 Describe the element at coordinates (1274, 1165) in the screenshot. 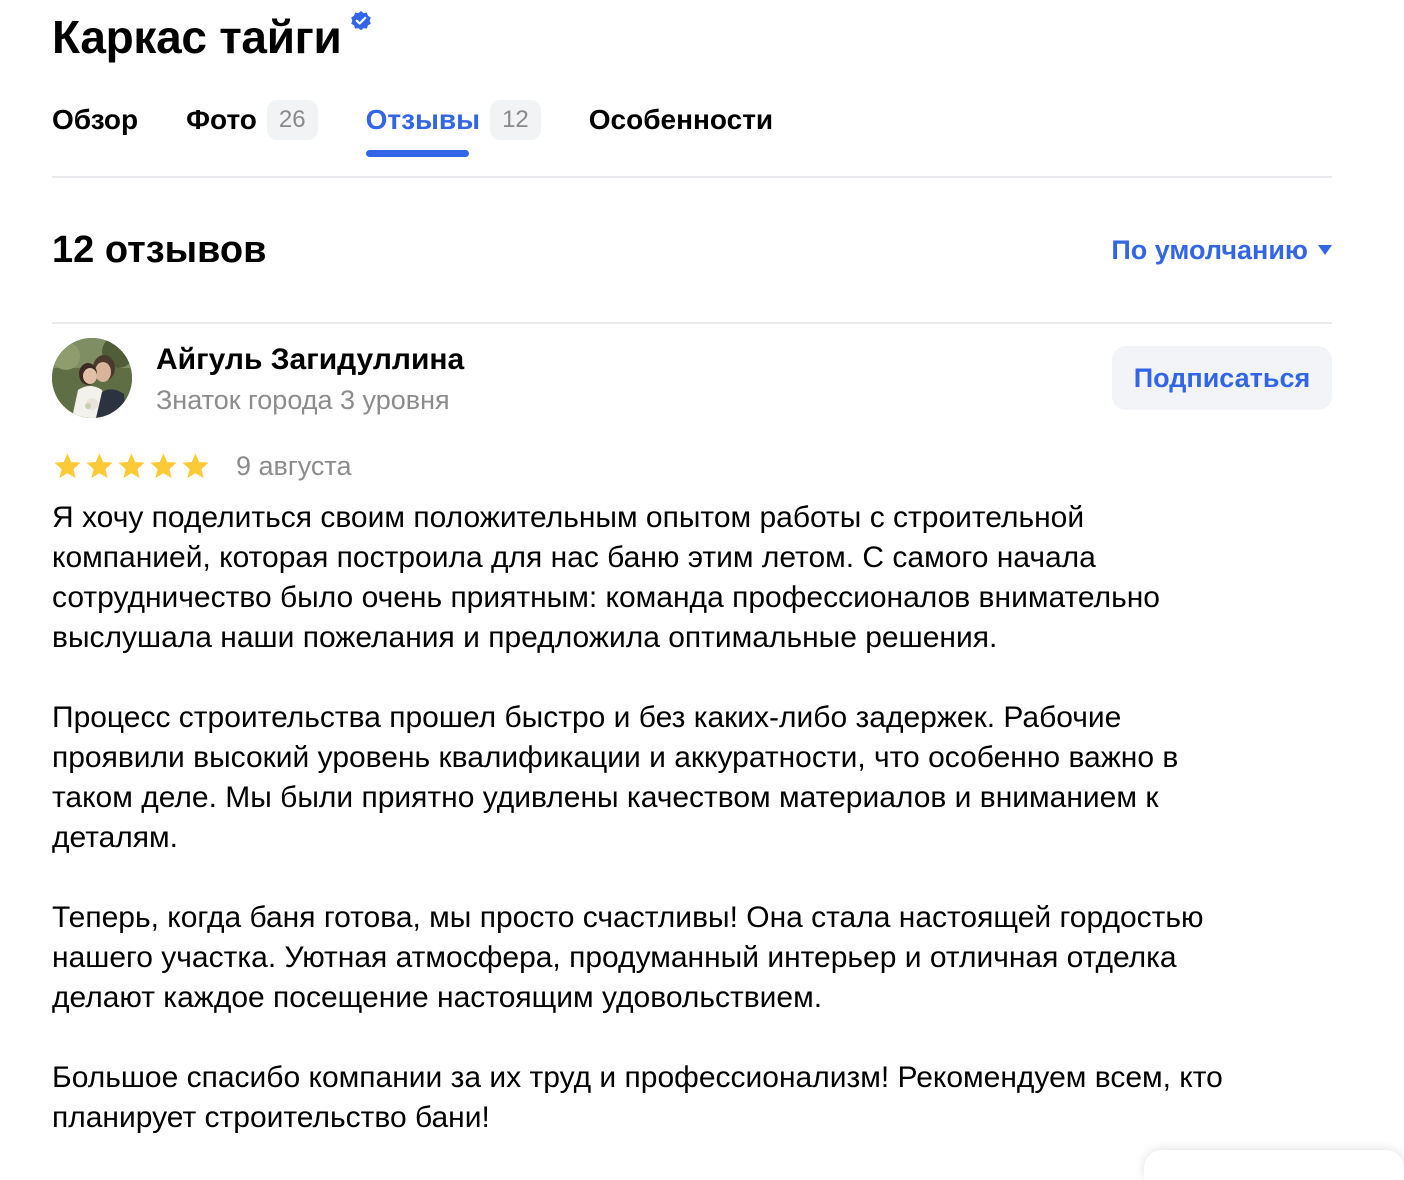

I see `floating-panel-edge` at that location.